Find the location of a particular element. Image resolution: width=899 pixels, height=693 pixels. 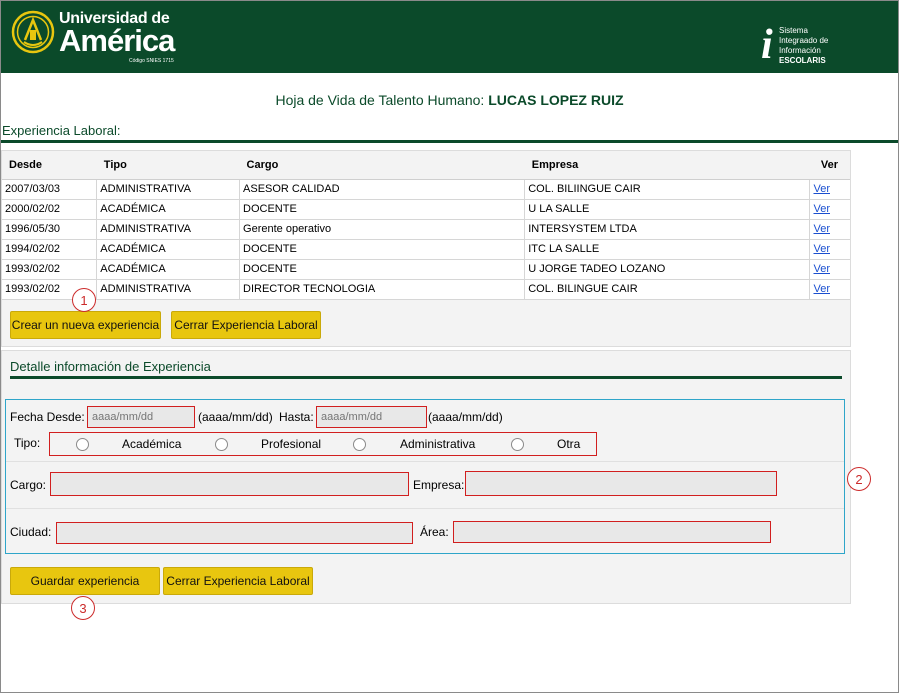

marker-2: 2 is located at coordinates (859, 479).